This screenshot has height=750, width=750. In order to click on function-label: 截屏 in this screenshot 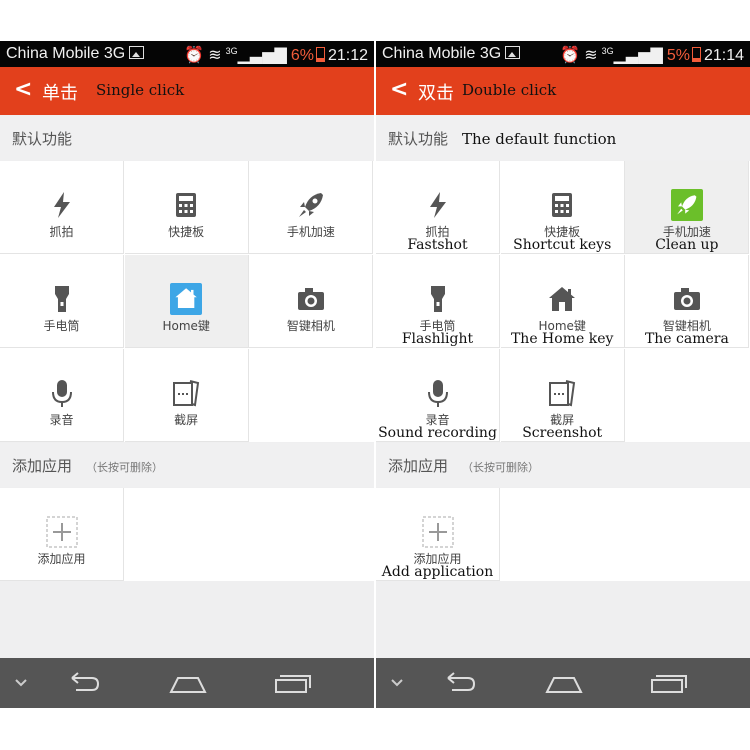, I will do `click(186, 420)`.